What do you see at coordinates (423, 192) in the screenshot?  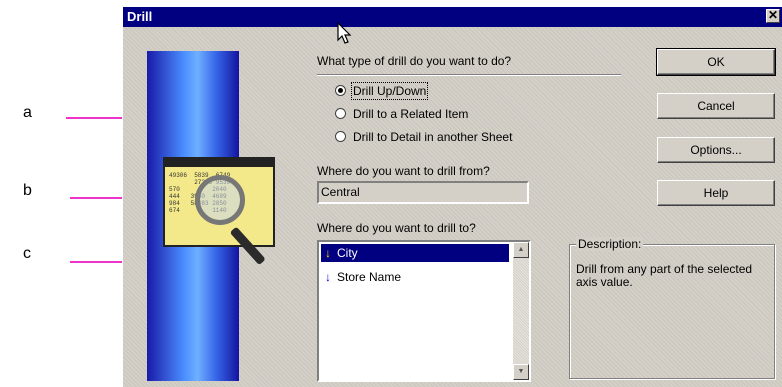 I see `drill-from-field: Central` at bounding box center [423, 192].